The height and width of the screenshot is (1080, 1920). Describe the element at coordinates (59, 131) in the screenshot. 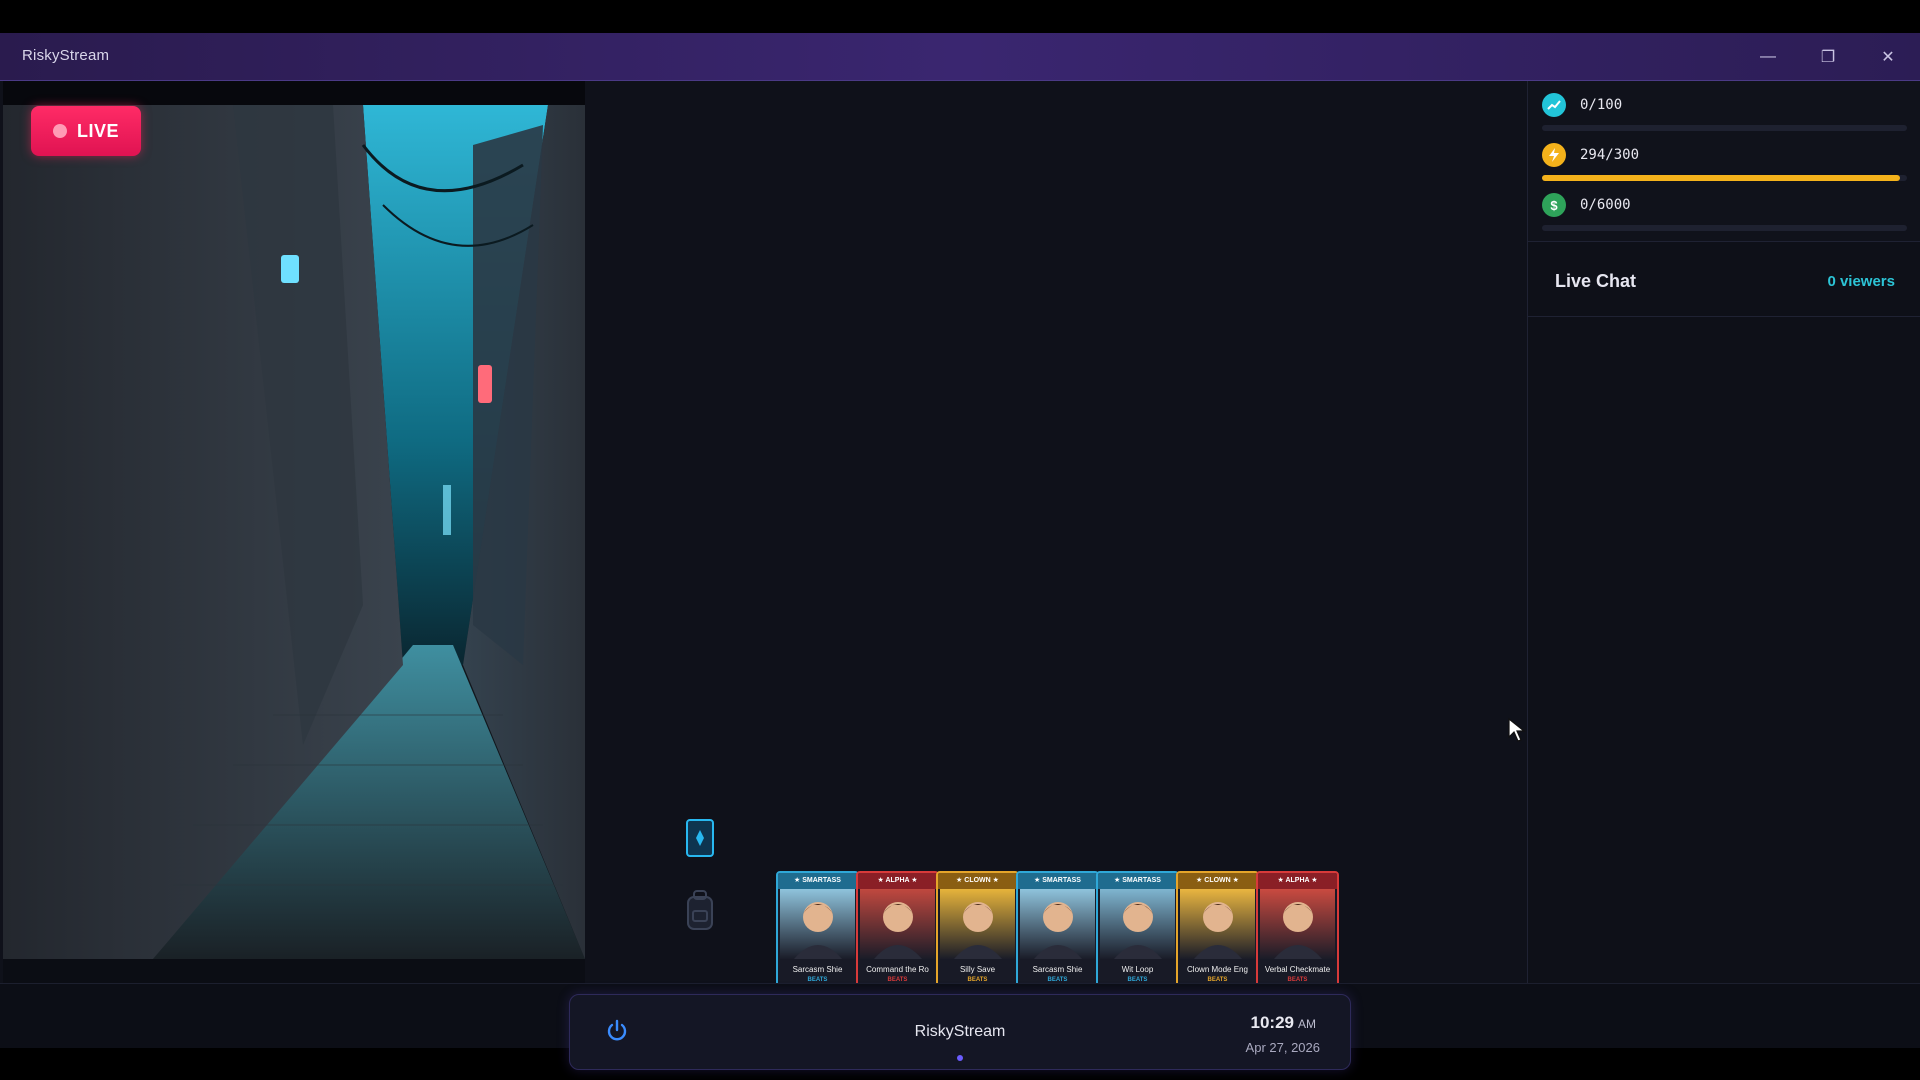

I see `live-dot-icon` at that location.